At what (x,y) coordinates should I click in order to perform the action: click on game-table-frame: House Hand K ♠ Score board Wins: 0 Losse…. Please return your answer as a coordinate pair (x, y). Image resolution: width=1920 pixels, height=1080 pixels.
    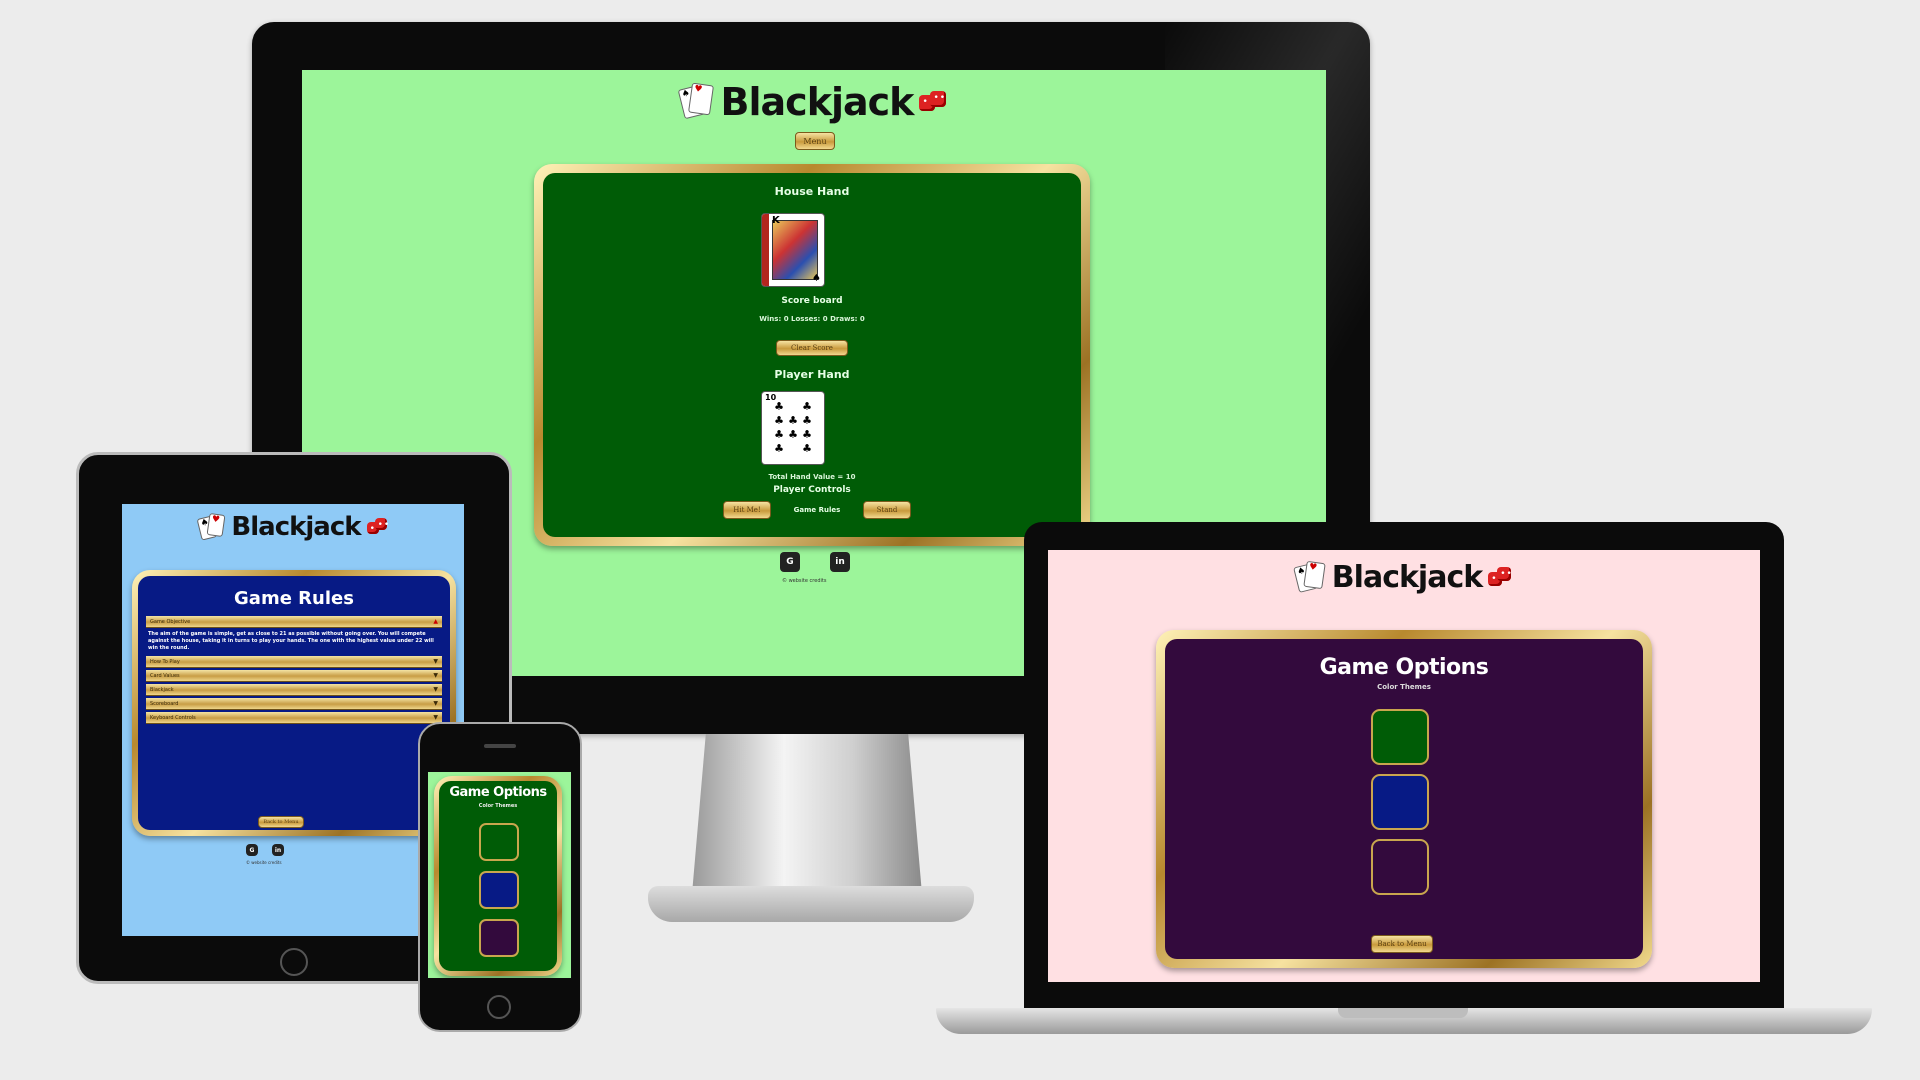
    Looking at the image, I should click on (812, 355).